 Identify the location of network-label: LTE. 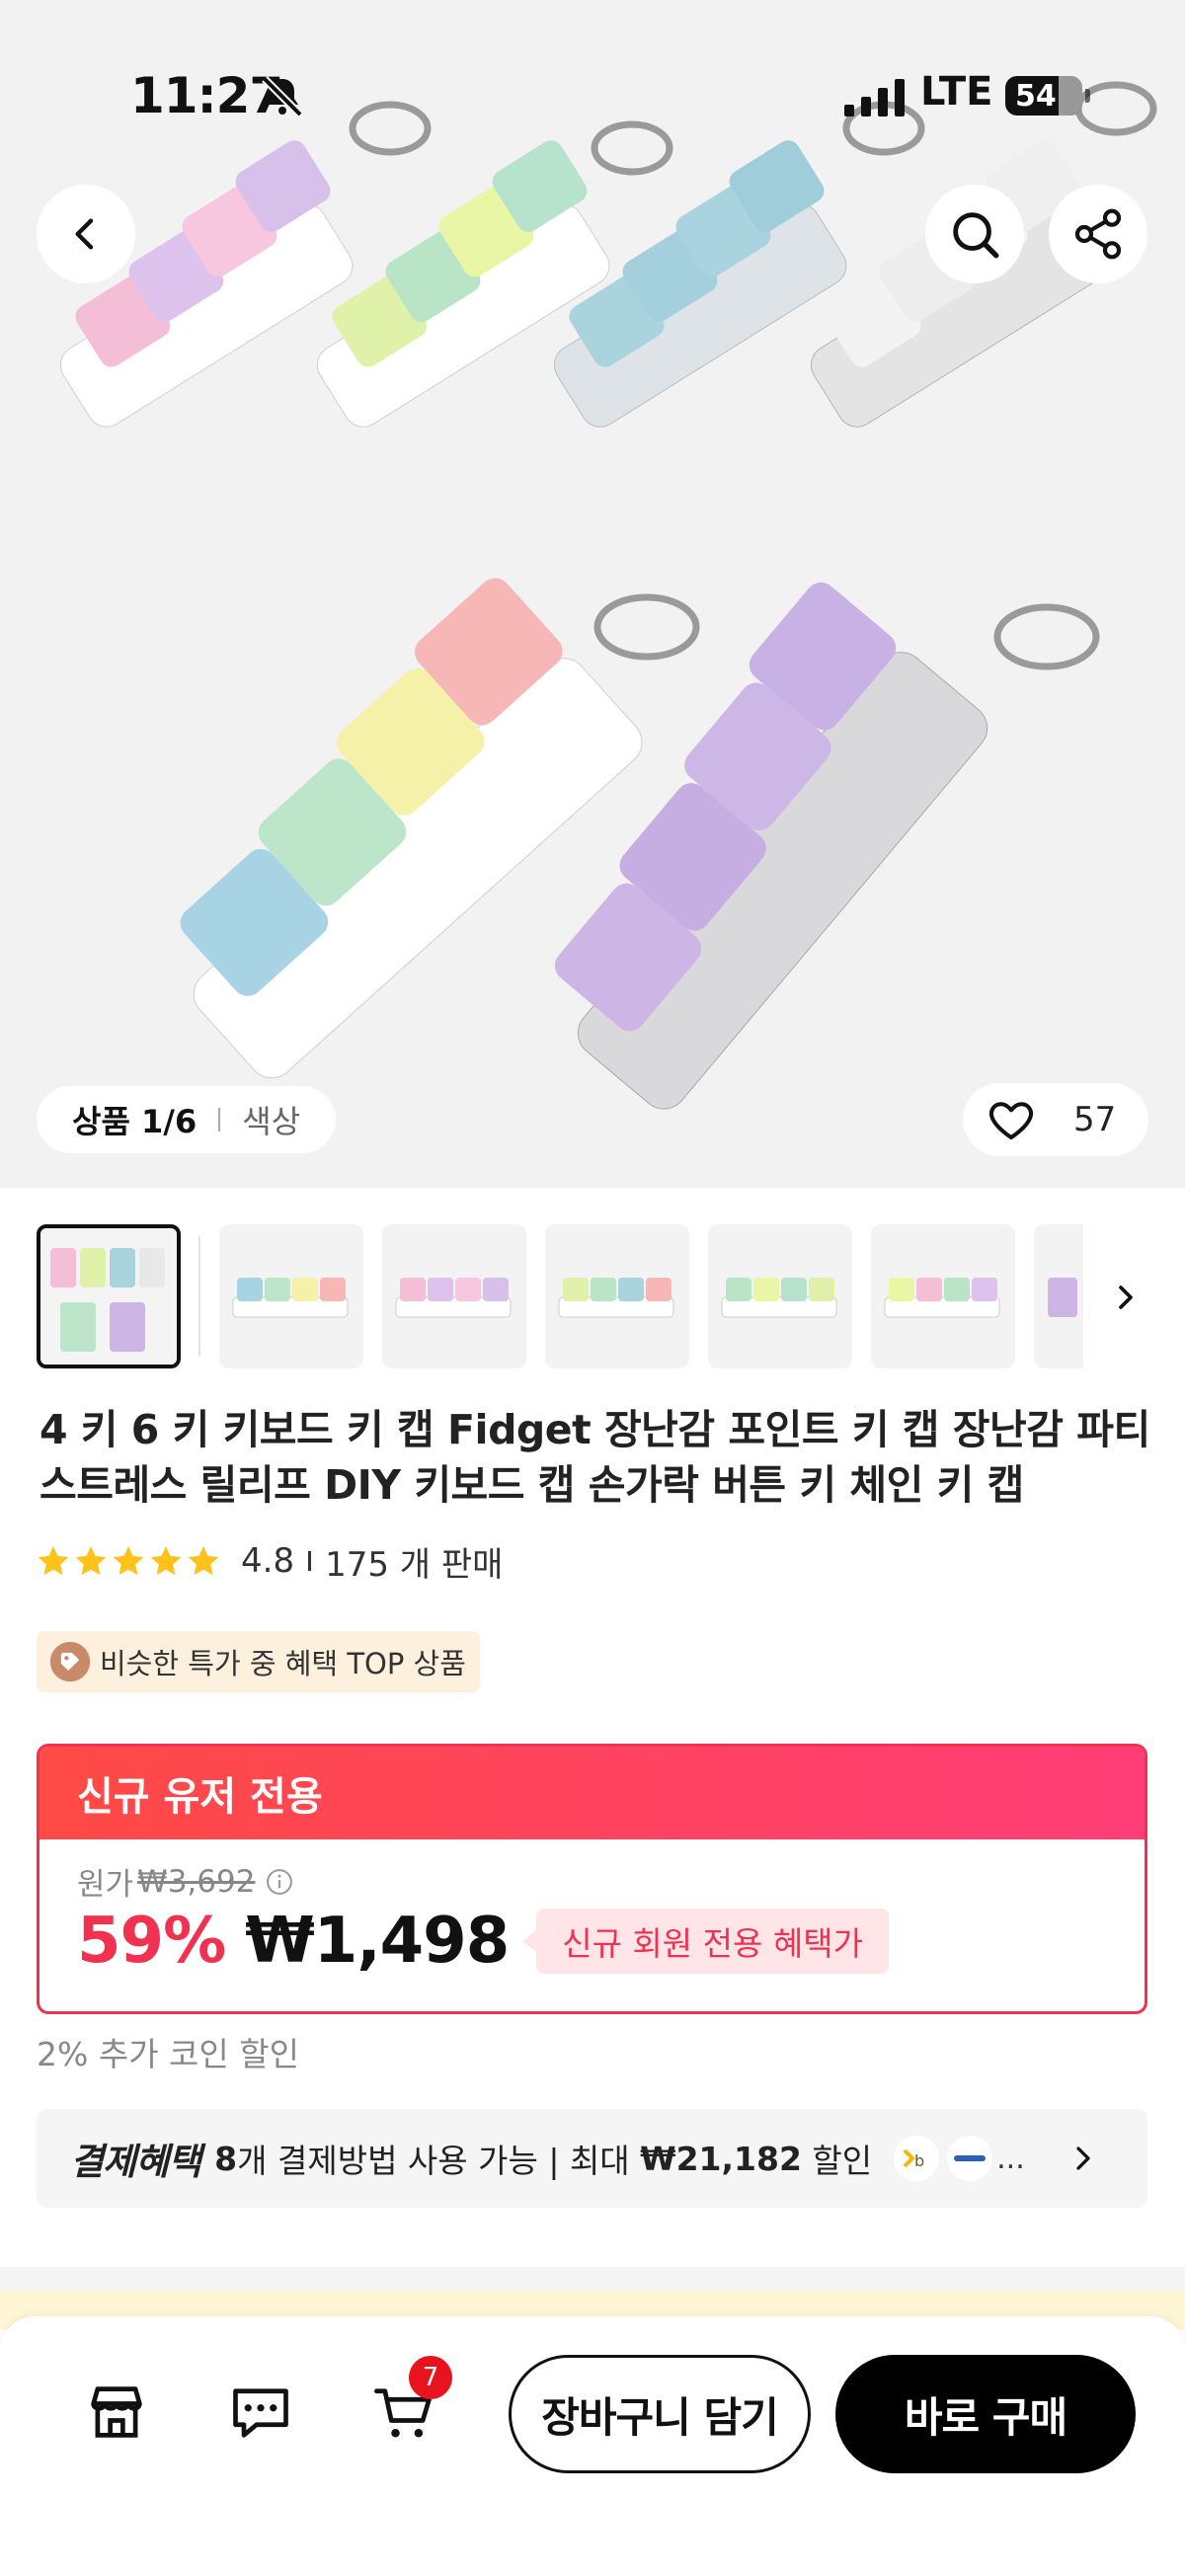
(957, 92).